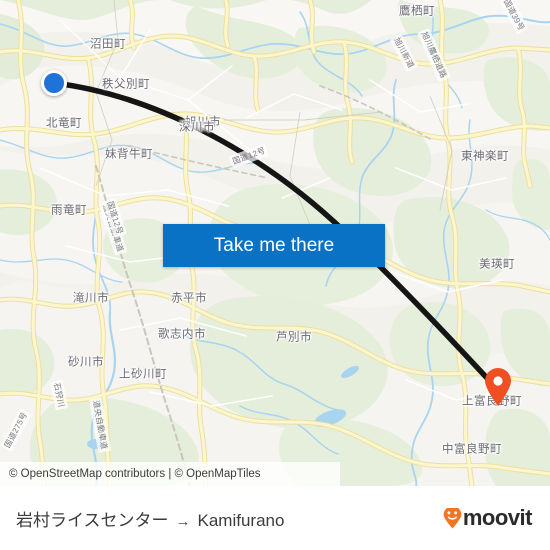  I want to click on take-me-there-button: Take me there, so click(274, 245).